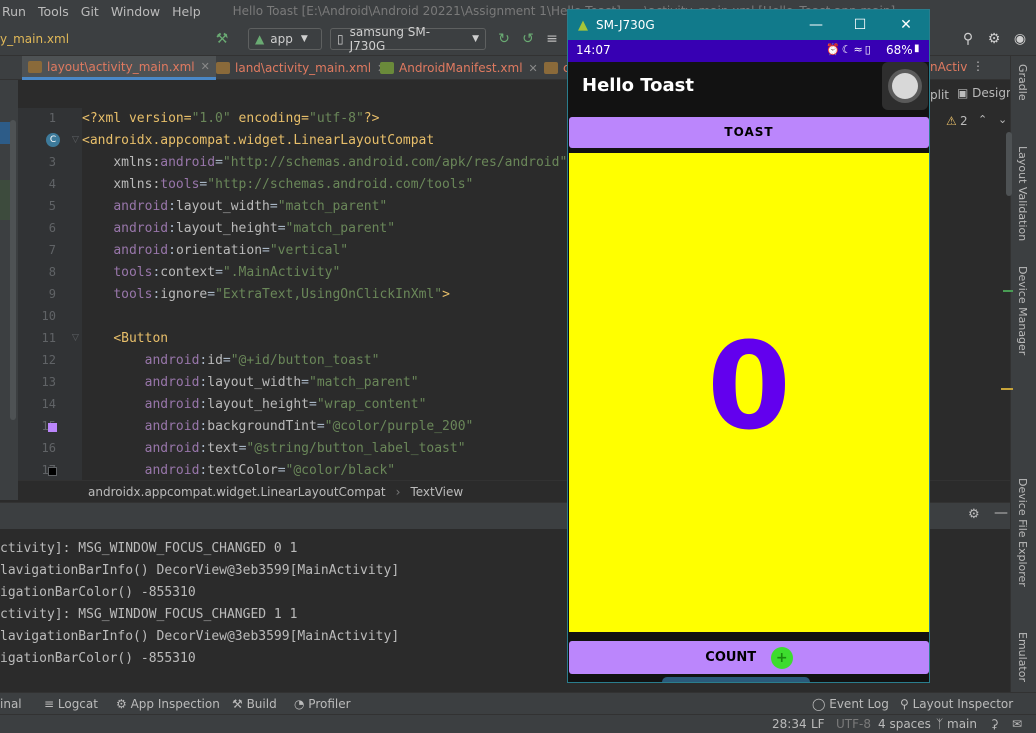 The image size is (1036, 733). Describe the element at coordinates (285, 404) in the screenshot. I see `code-line: android:layout_height="wrap_content"` at that location.